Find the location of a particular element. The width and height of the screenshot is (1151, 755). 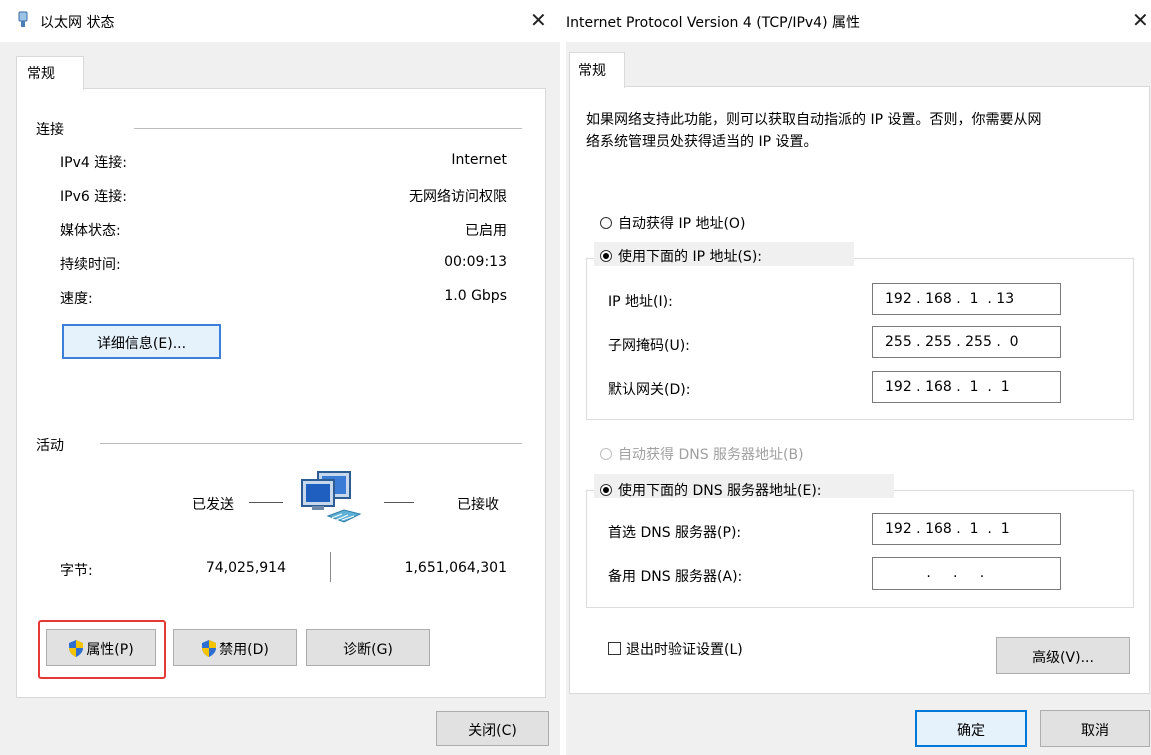

manual-ip-label: 使用下面的 IP 地址(S): is located at coordinates (690, 257).